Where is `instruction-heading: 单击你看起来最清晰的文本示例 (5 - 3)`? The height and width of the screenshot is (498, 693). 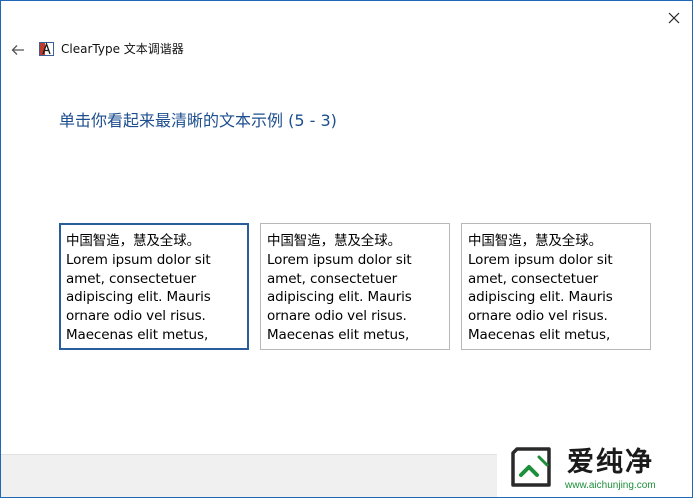
instruction-heading: 单击你看起来最清晰的文本示例 (5 - 3) is located at coordinates (198, 120).